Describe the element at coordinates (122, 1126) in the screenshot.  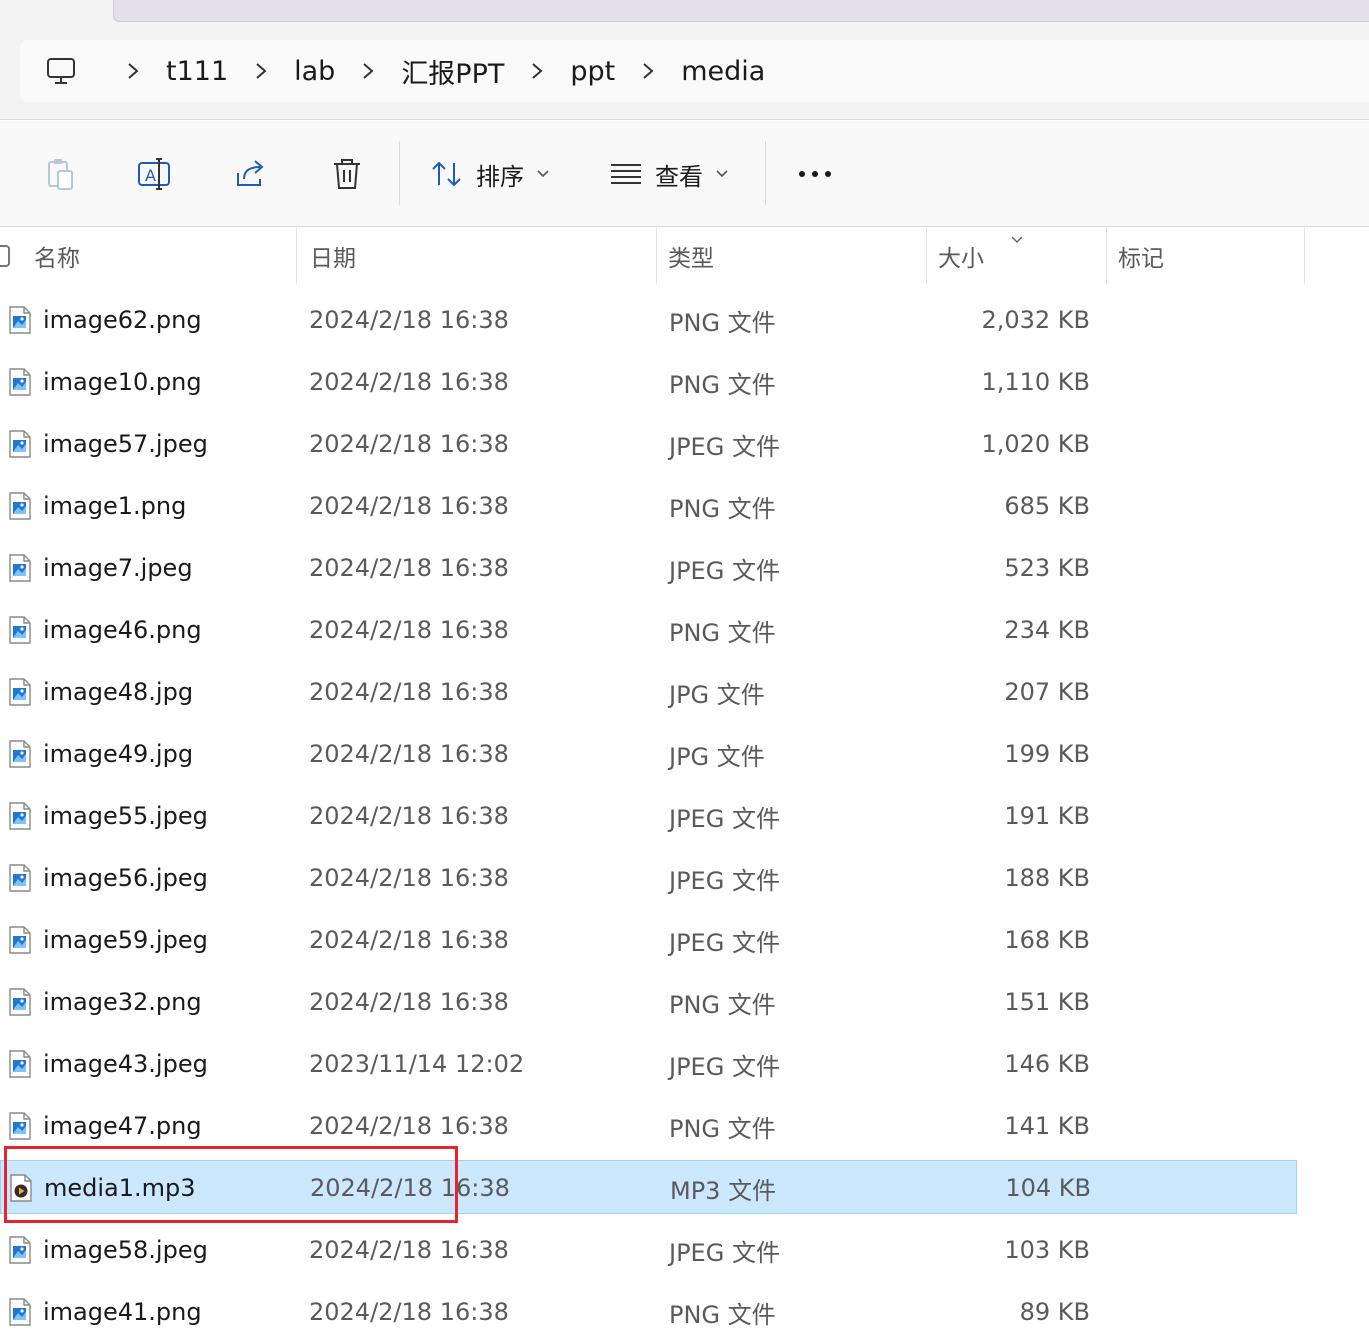
I see `file-name: image47.png` at that location.